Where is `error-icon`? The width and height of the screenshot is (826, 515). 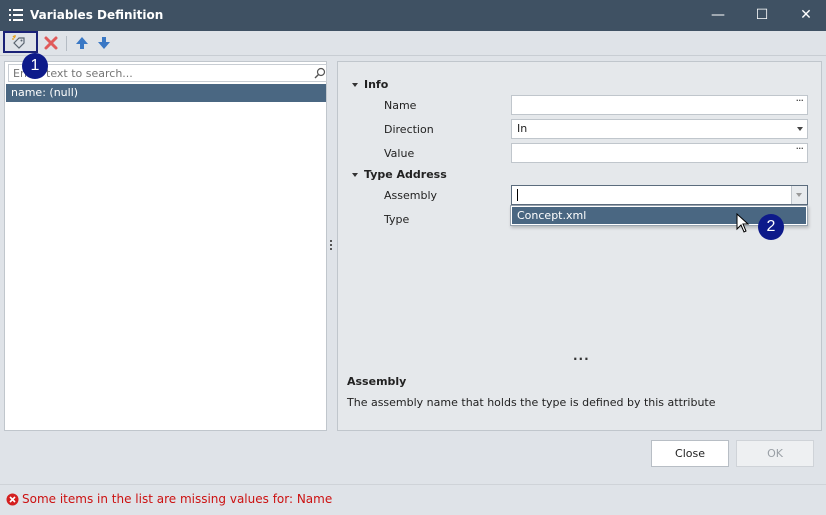 error-icon is located at coordinates (12, 499).